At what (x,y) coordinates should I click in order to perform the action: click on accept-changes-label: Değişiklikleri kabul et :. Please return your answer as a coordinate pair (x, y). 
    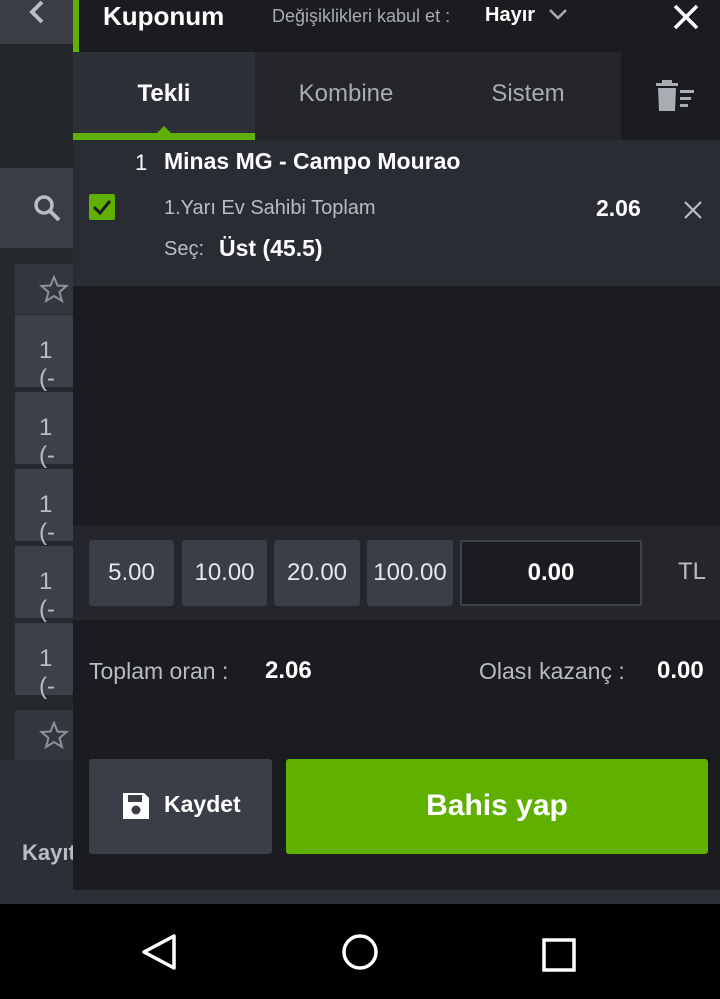
    Looking at the image, I should click on (361, 16).